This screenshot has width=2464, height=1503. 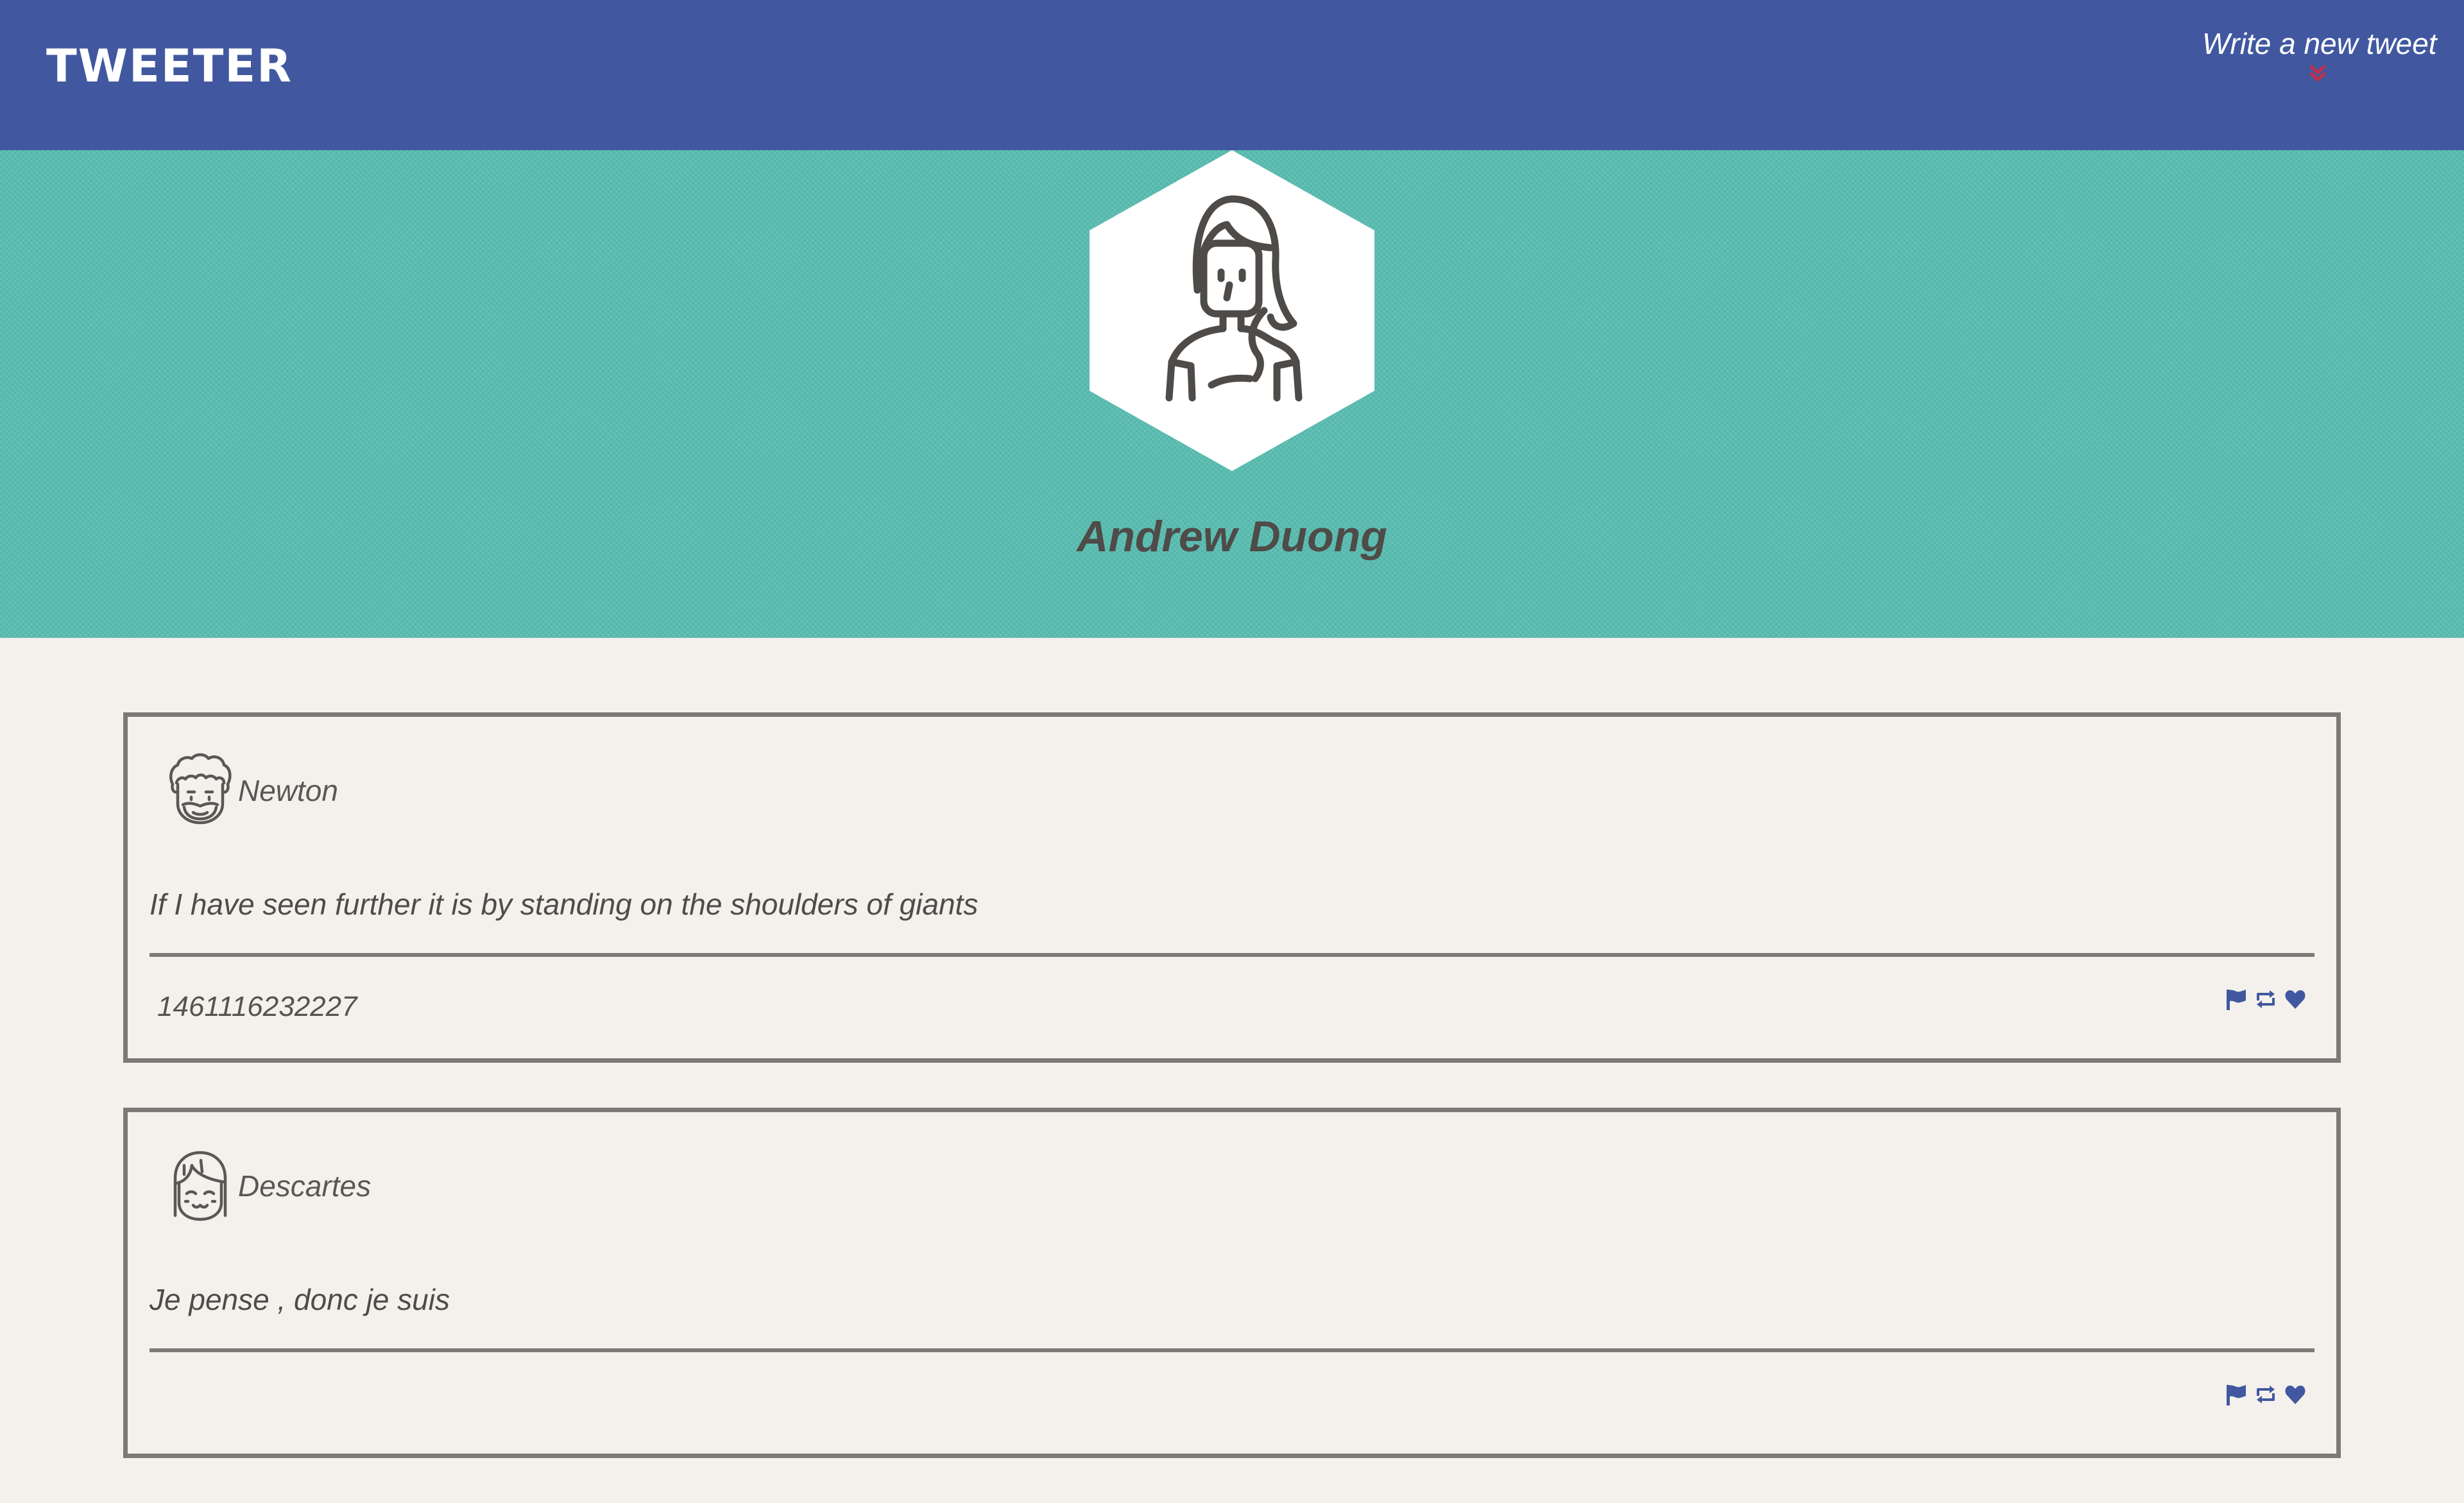 What do you see at coordinates (1232, 1402) in the screenshot?
I see `tweet-footer` at bounding box center [1232, 1402].